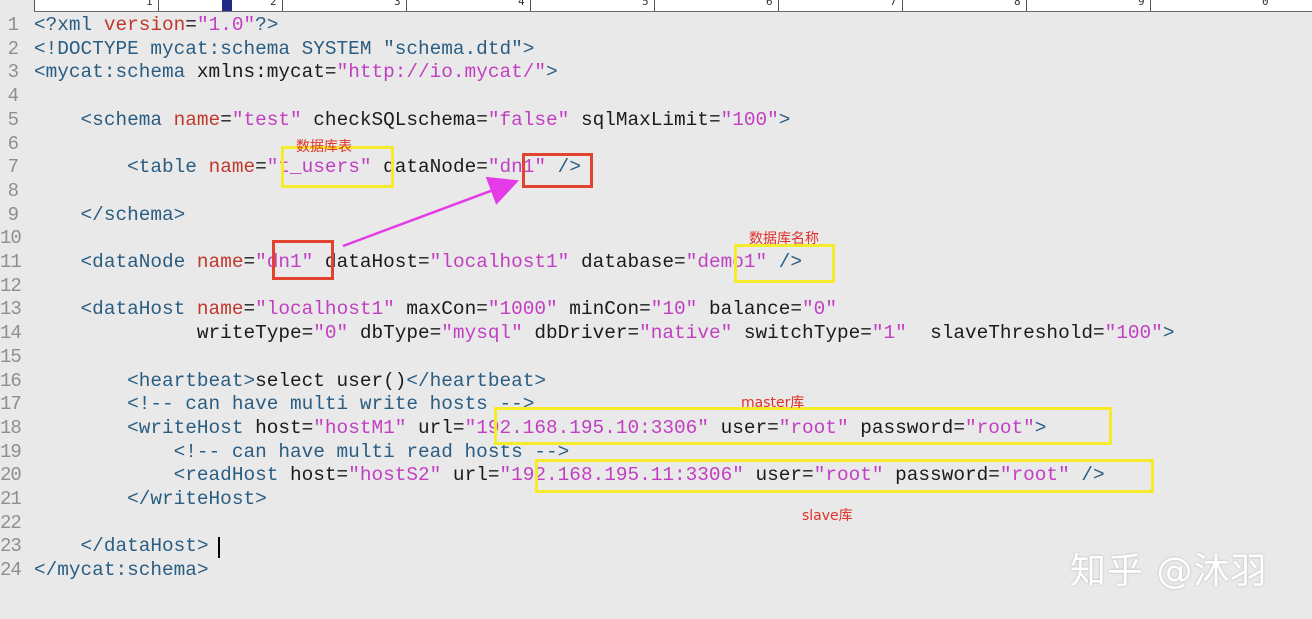 The width and height of the screenshot is (1312, 619). Describe the element at coordinates (773, 403) in the screenshot. I see `annotation-master-note: master库` at that location.